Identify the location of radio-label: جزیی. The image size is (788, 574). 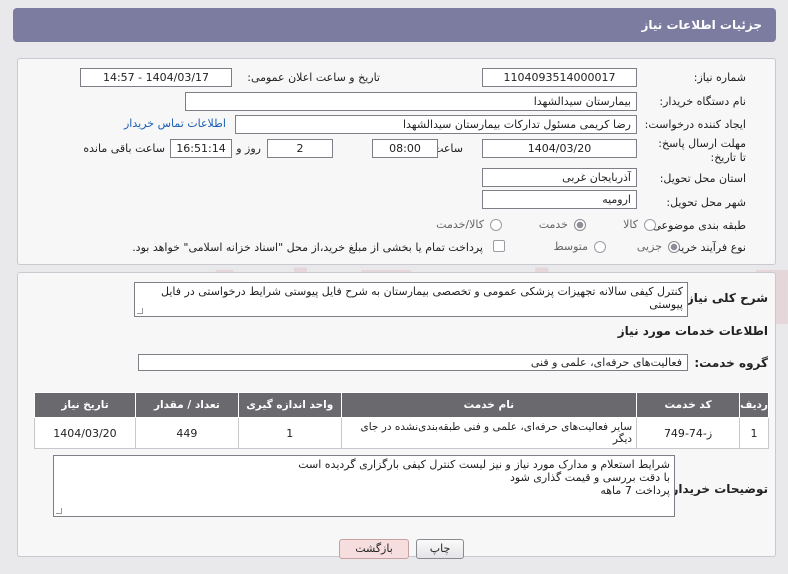
(649, 246).